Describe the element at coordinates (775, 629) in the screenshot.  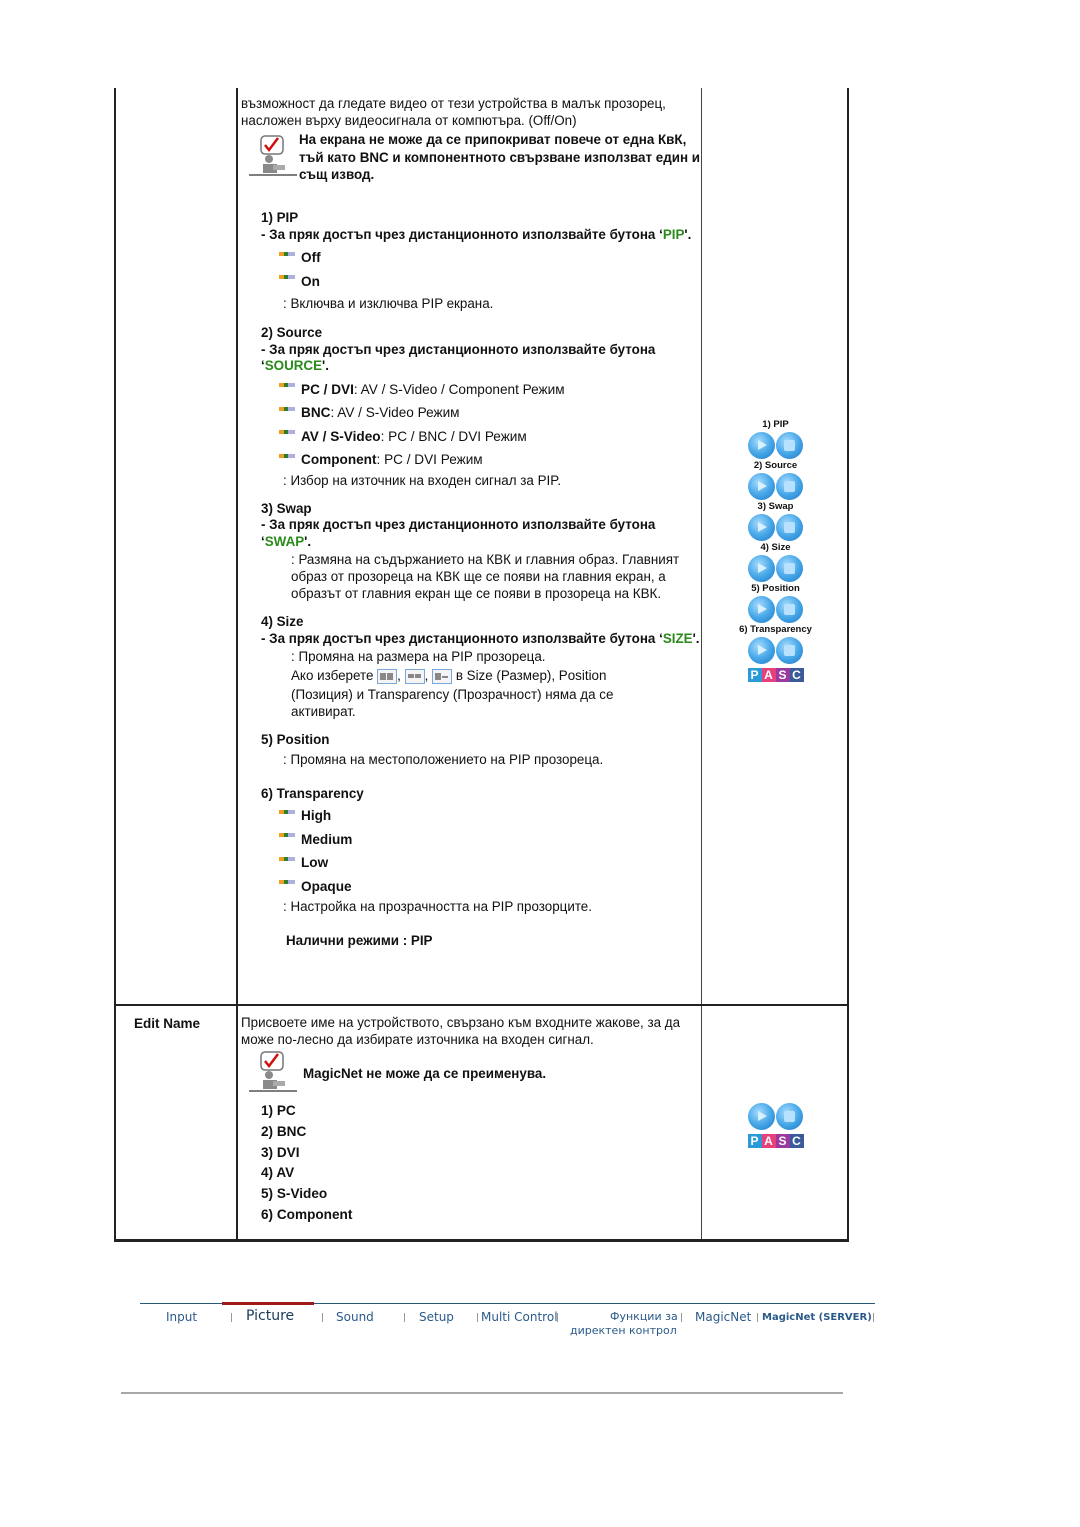
I see `remote-label: 6) Transparency` at that location.